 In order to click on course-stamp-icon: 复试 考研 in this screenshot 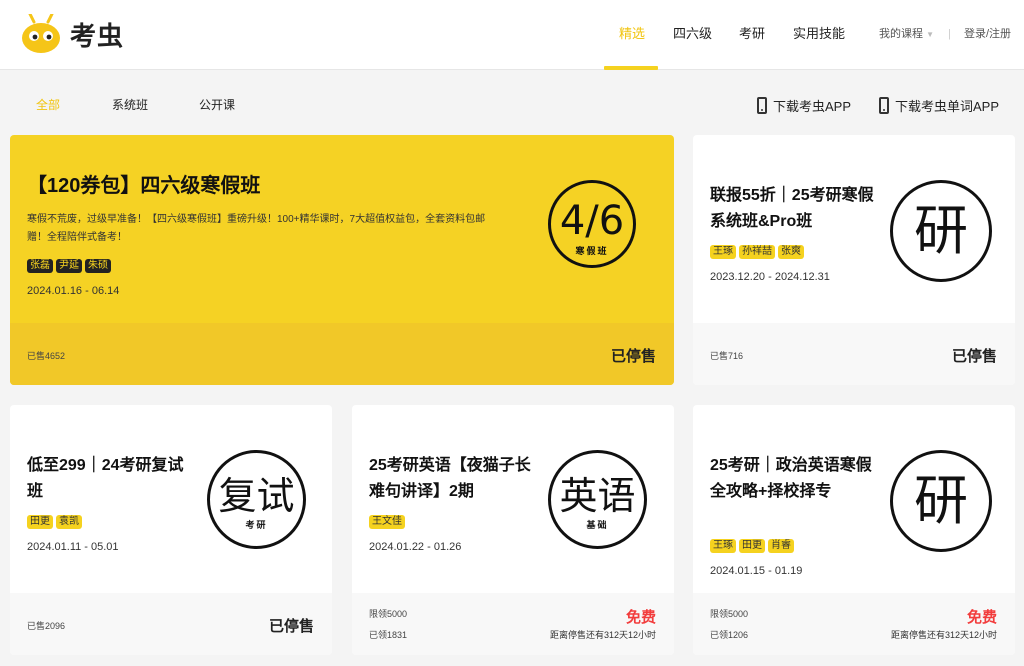, I will do `click(256, 499)`.